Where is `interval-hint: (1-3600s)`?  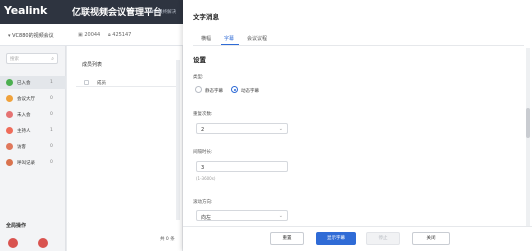
interval-hint: (1-3600s) is located at coordinates (206, 178).